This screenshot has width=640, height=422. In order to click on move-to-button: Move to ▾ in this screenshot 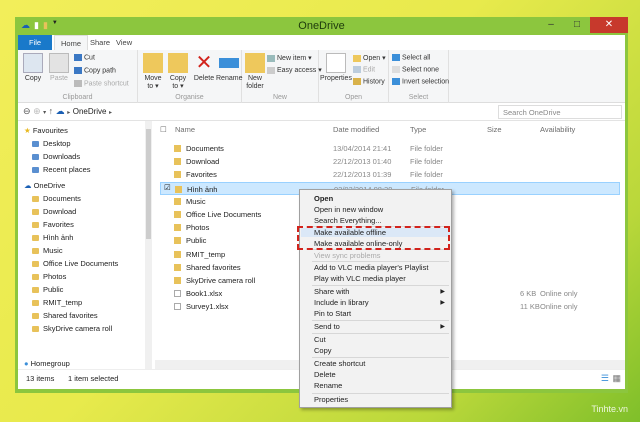, I will do `click(153, 72)`.